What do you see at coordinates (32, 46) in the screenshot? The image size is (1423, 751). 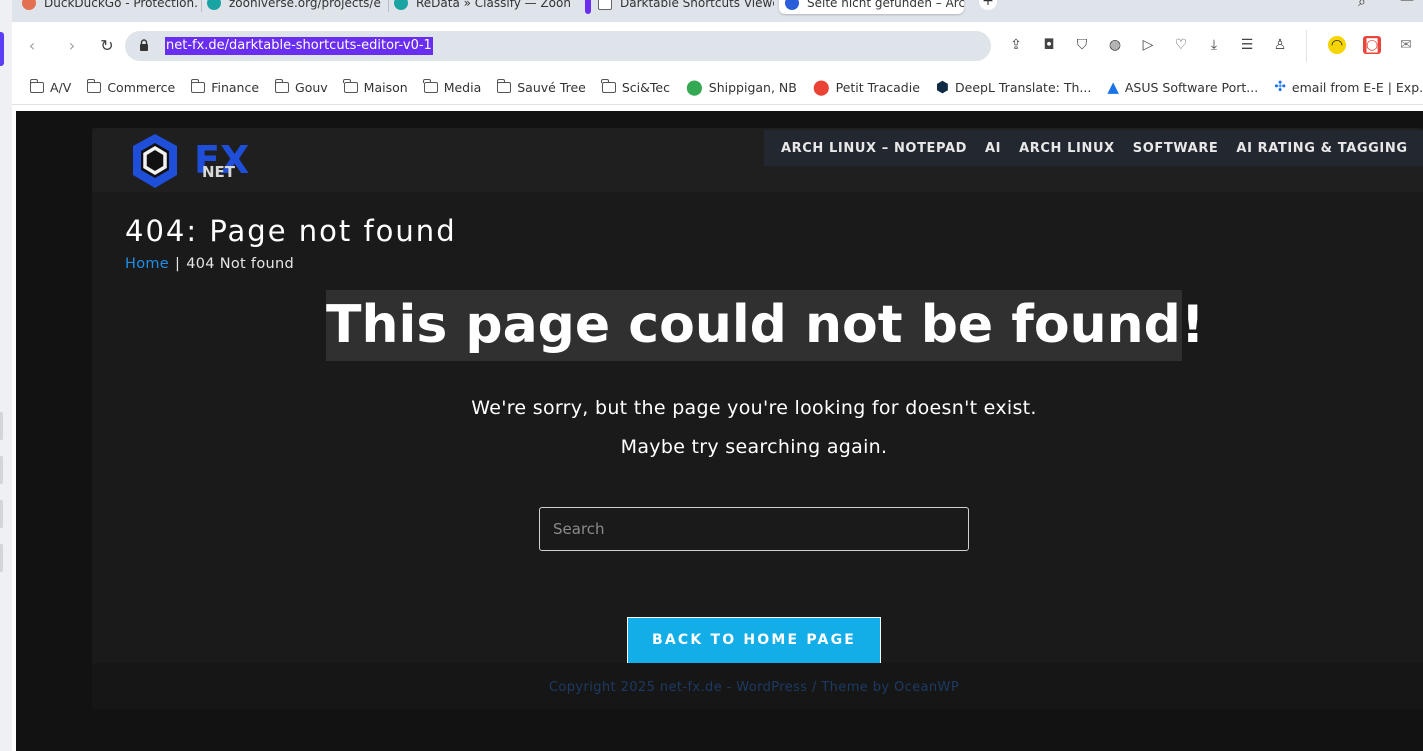 I see `back-arrow-icon: ‹` at bounding box center [32, 46].